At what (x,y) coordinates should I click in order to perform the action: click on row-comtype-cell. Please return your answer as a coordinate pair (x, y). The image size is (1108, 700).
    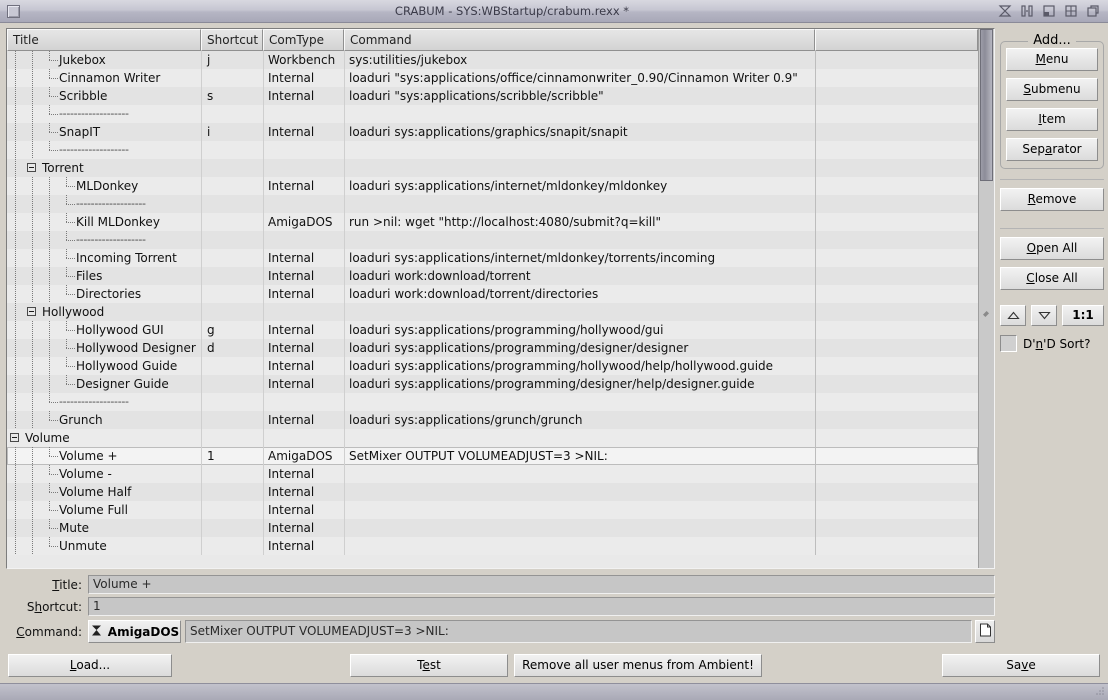
    Looking at the image, I should click on (303, 150).